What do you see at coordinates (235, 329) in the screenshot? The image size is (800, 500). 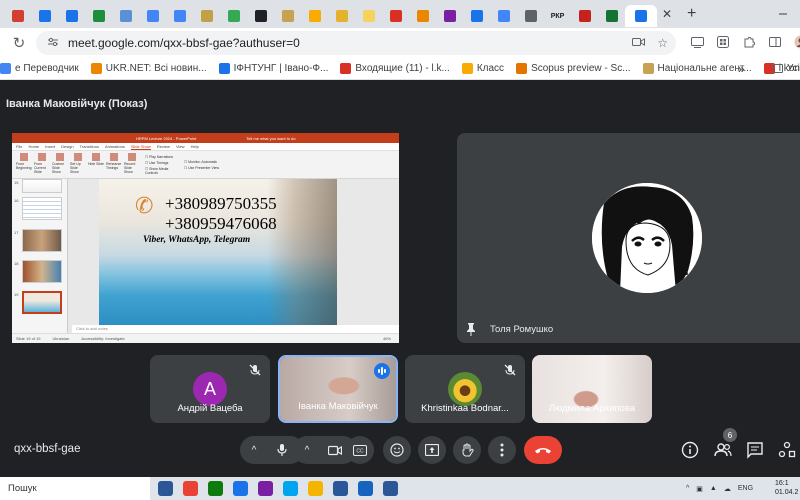 I see `notes-pane: Click to add notes` at bounding box center [235, 329].